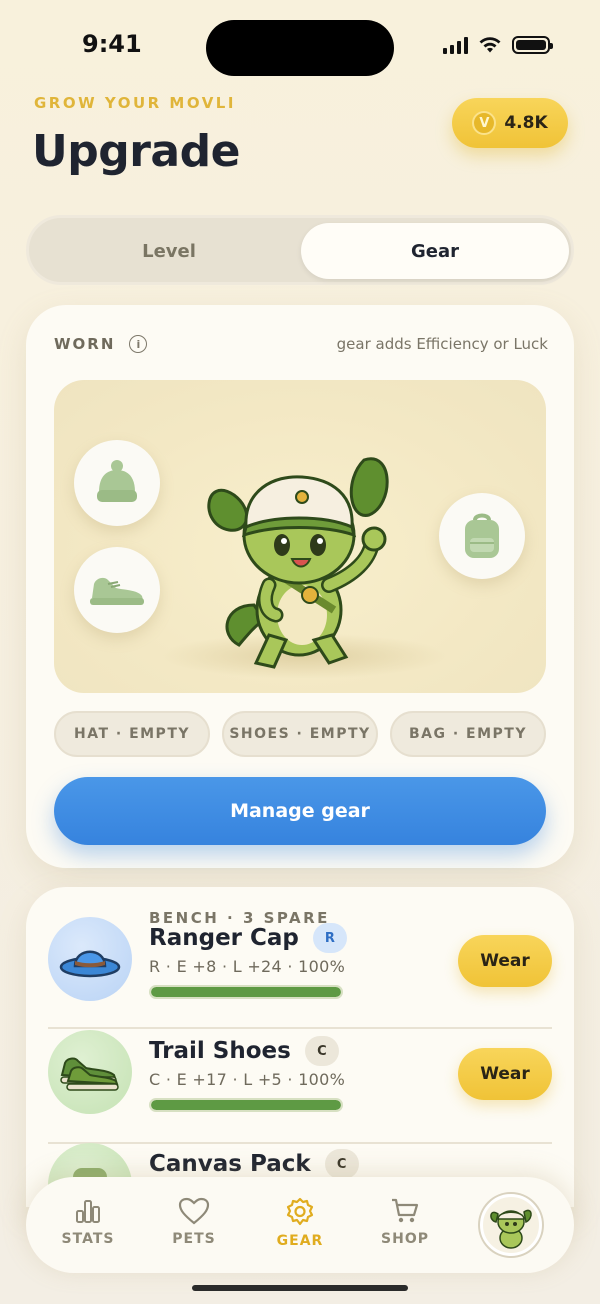 The width and height of the screenshot is (600, 1304). Describe the element at coordinates (468, 734) in the screenshot. I see `bag-status-chip: BAG · EMPTY` at that location.